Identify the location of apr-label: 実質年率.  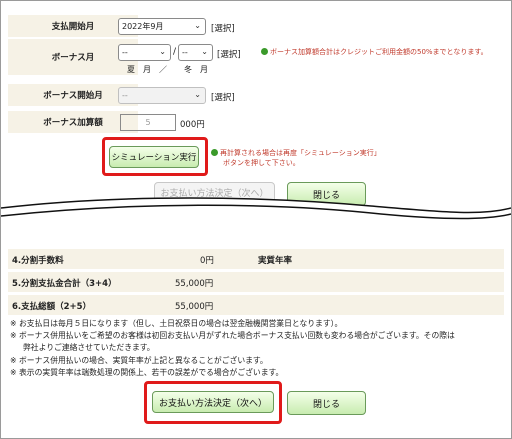
(275, 261).